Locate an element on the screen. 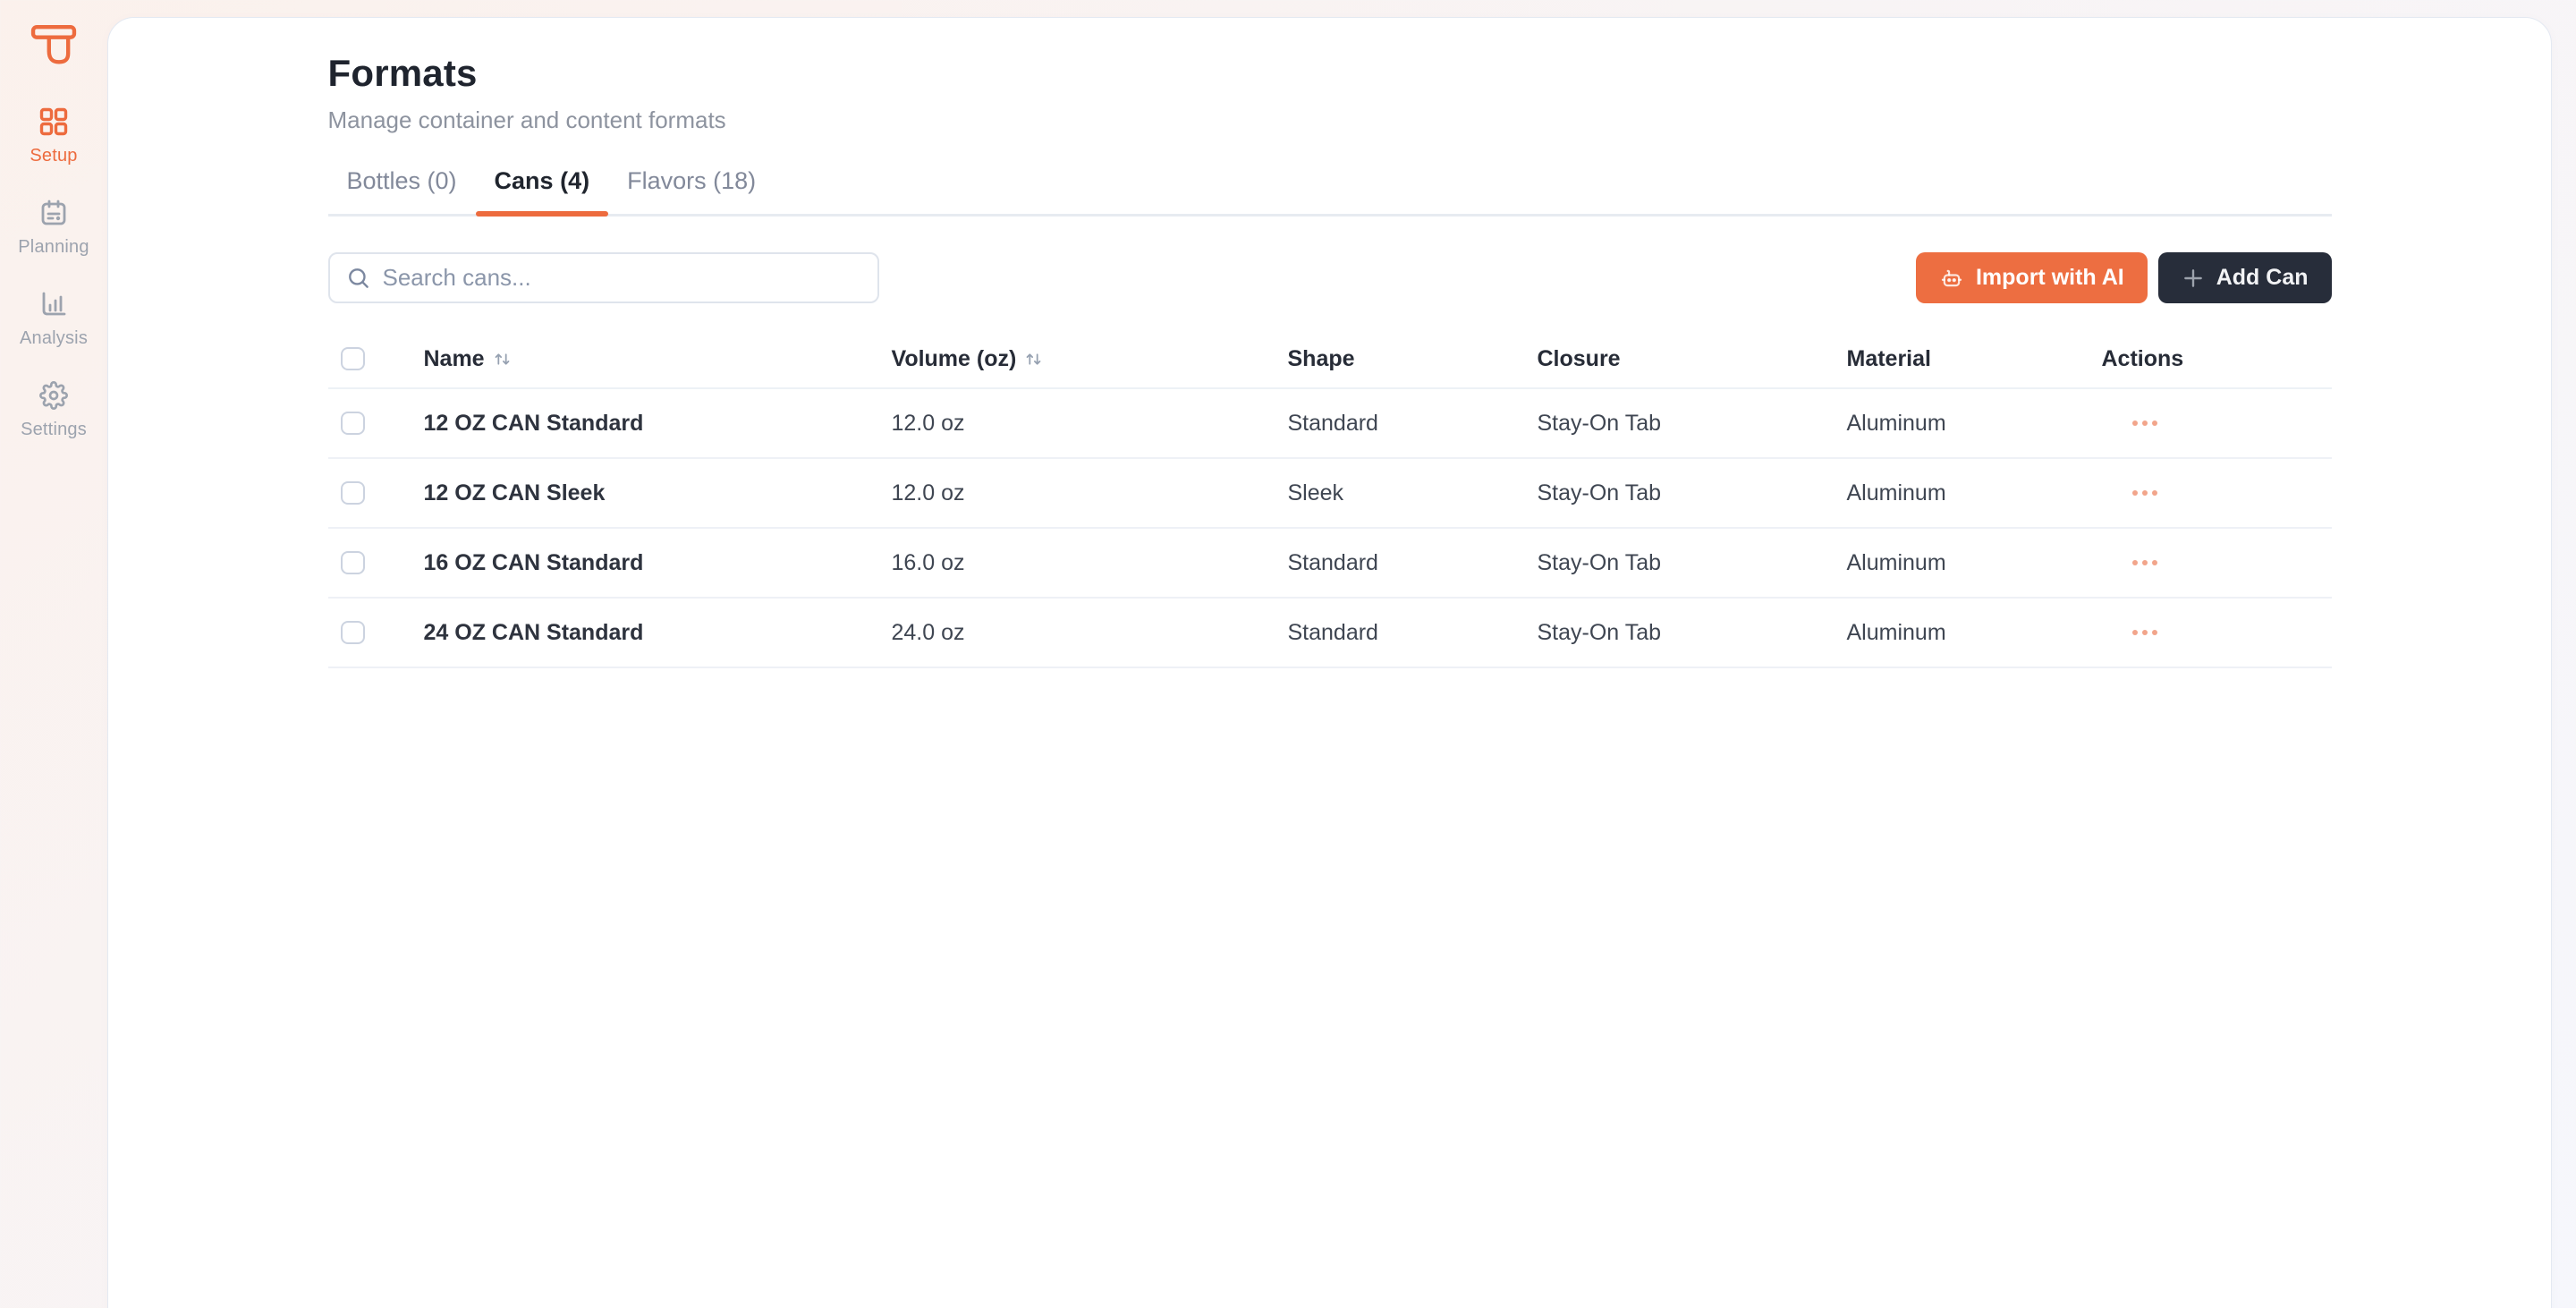  brand-logo is located at coordinates (54, 44).